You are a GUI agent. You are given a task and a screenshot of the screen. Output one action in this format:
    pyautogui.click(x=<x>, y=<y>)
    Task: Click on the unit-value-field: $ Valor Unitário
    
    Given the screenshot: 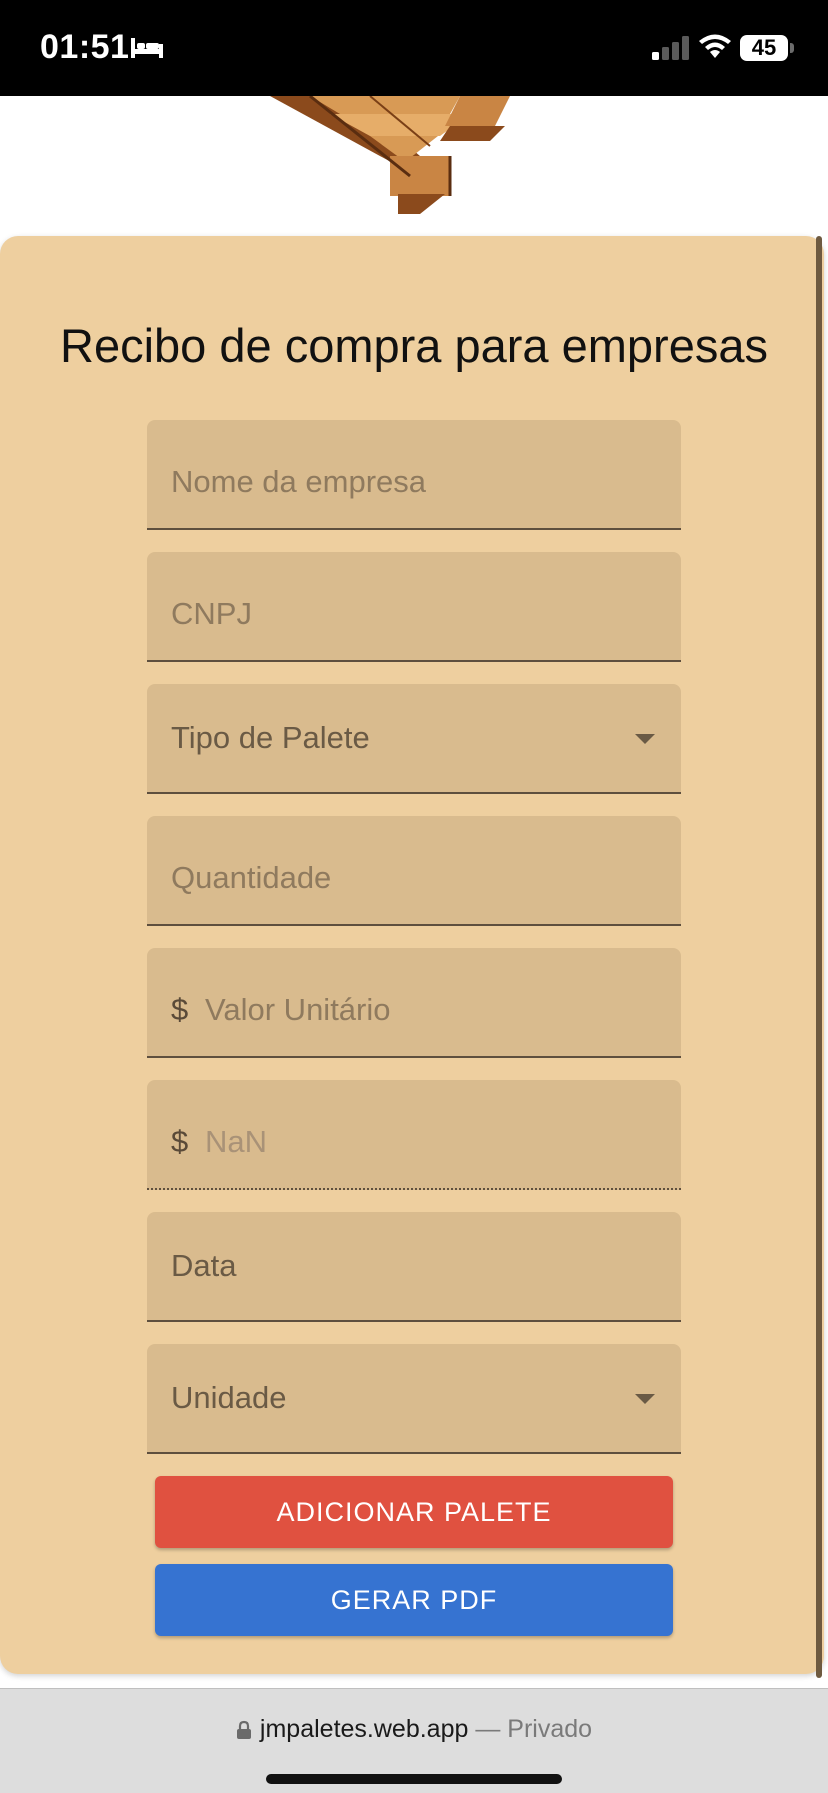 What is the action you would take?
    pyautogui.click(x=414, y=1003)
    